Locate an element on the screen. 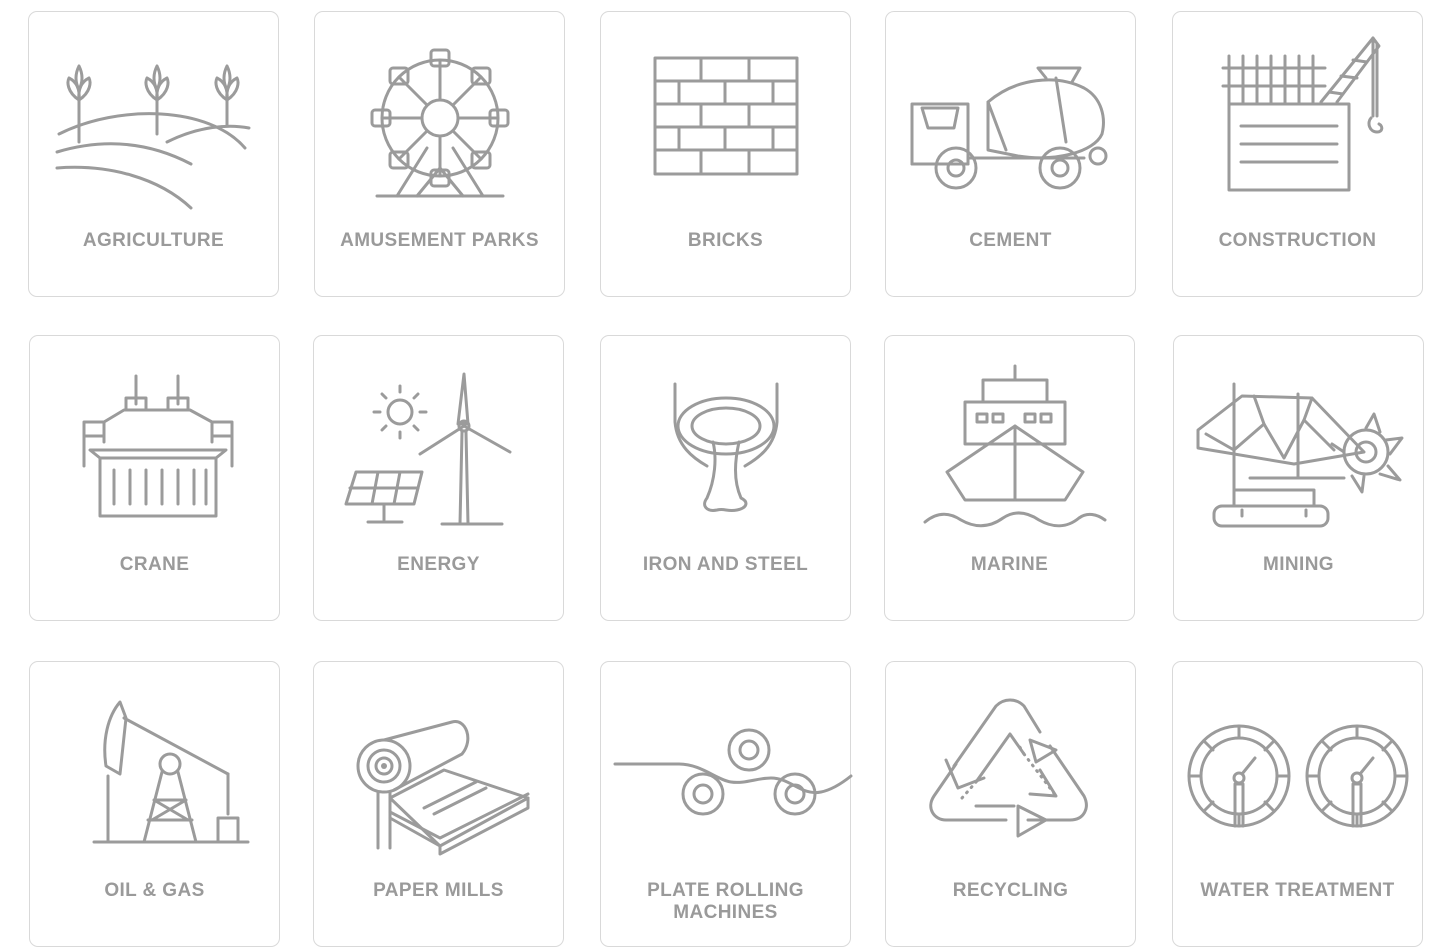 The width and height of the screenshot is (1430, 947). industry-label: CONSTRUCTION is located at coordinates (1297, 240).